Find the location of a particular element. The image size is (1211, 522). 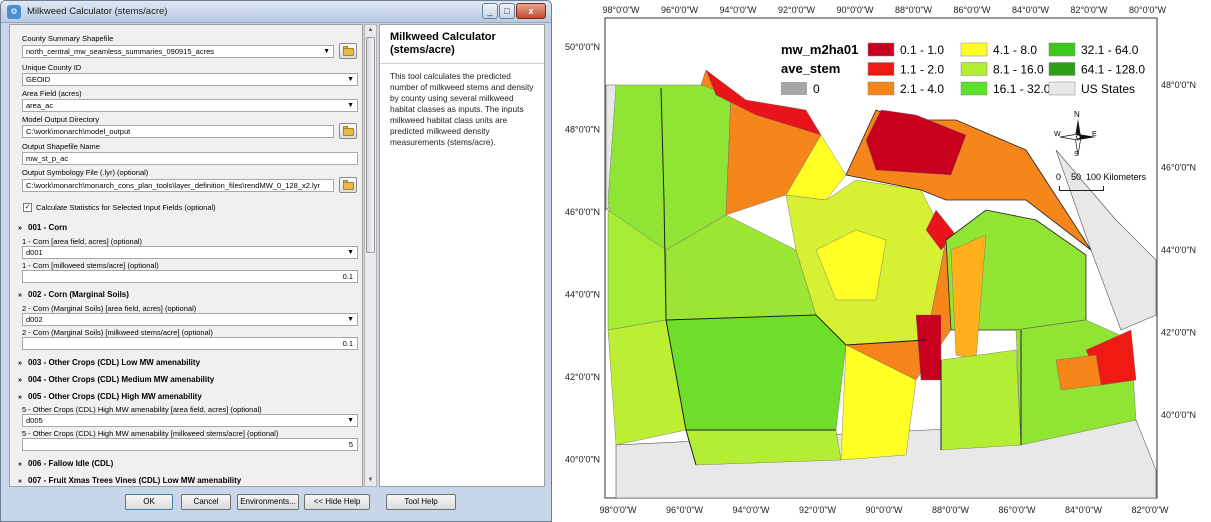

output-name-field: mw_st_p_ac is located at coordinates (190, 158).